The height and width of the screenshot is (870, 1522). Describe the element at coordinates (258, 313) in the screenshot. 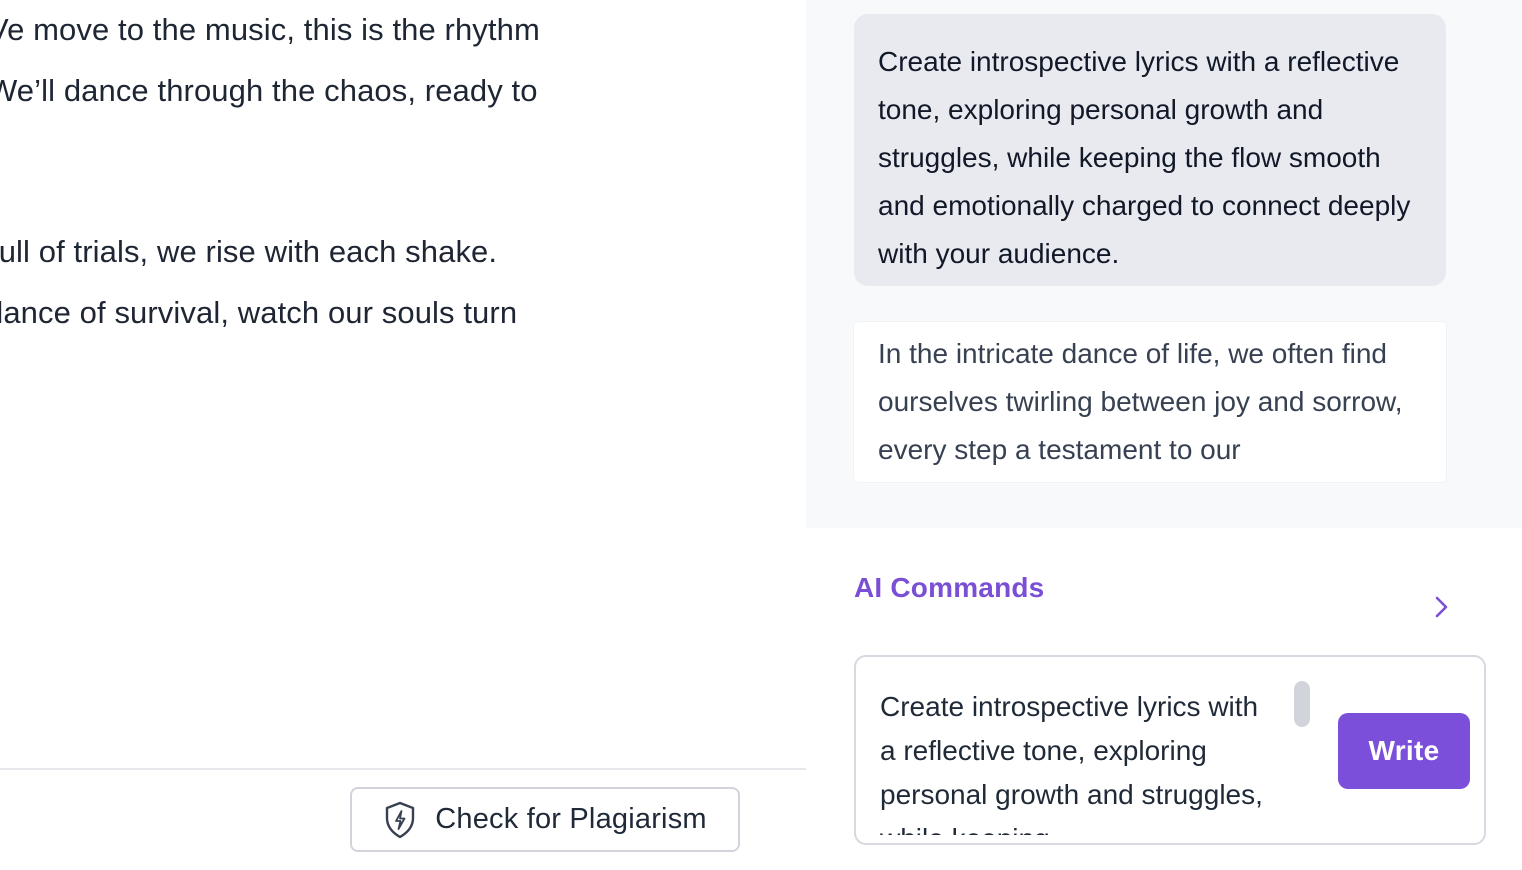

I see `editor-line: dance of survival, watch our souls turn` at that location.